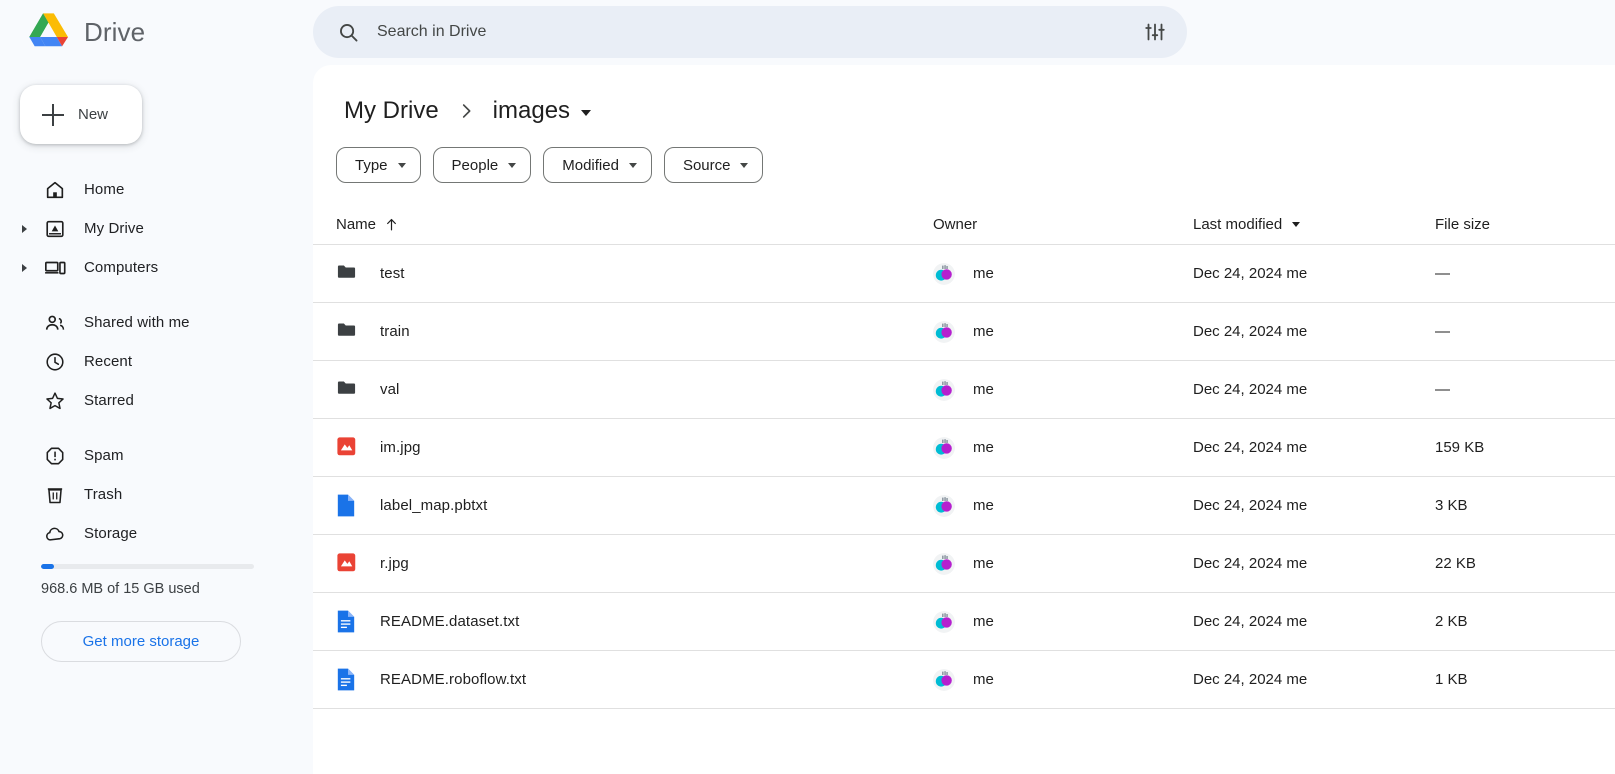  What do you see at coordinates (1238, 224) in the screenshot?
I see `column-header-modified-label: Last modified` at bounding box center [1238, 224].